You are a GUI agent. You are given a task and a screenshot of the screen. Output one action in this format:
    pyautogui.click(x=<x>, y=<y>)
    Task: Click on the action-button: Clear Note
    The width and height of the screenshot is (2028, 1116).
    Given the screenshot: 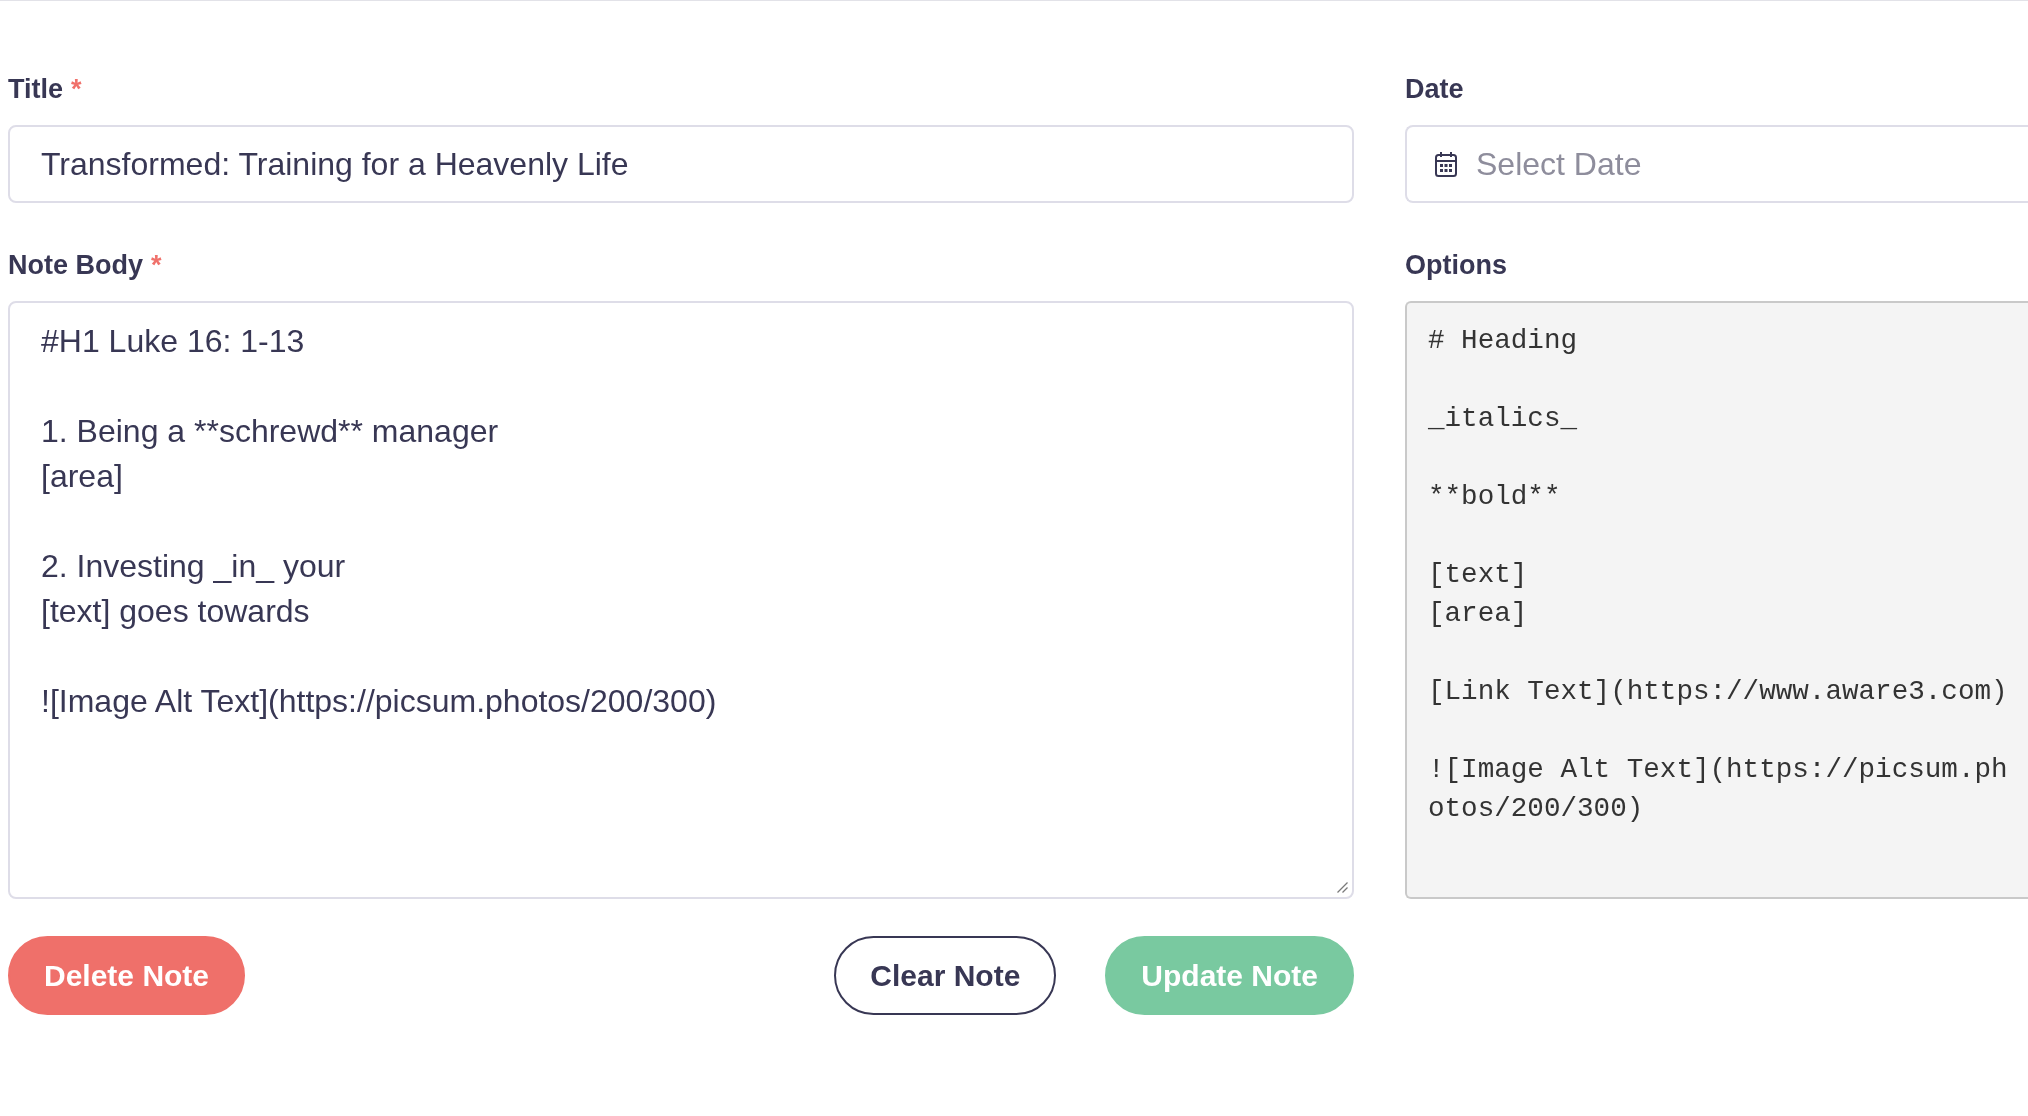 What is the action you would take?
    pyautogui.click(x=945, y=975)
    